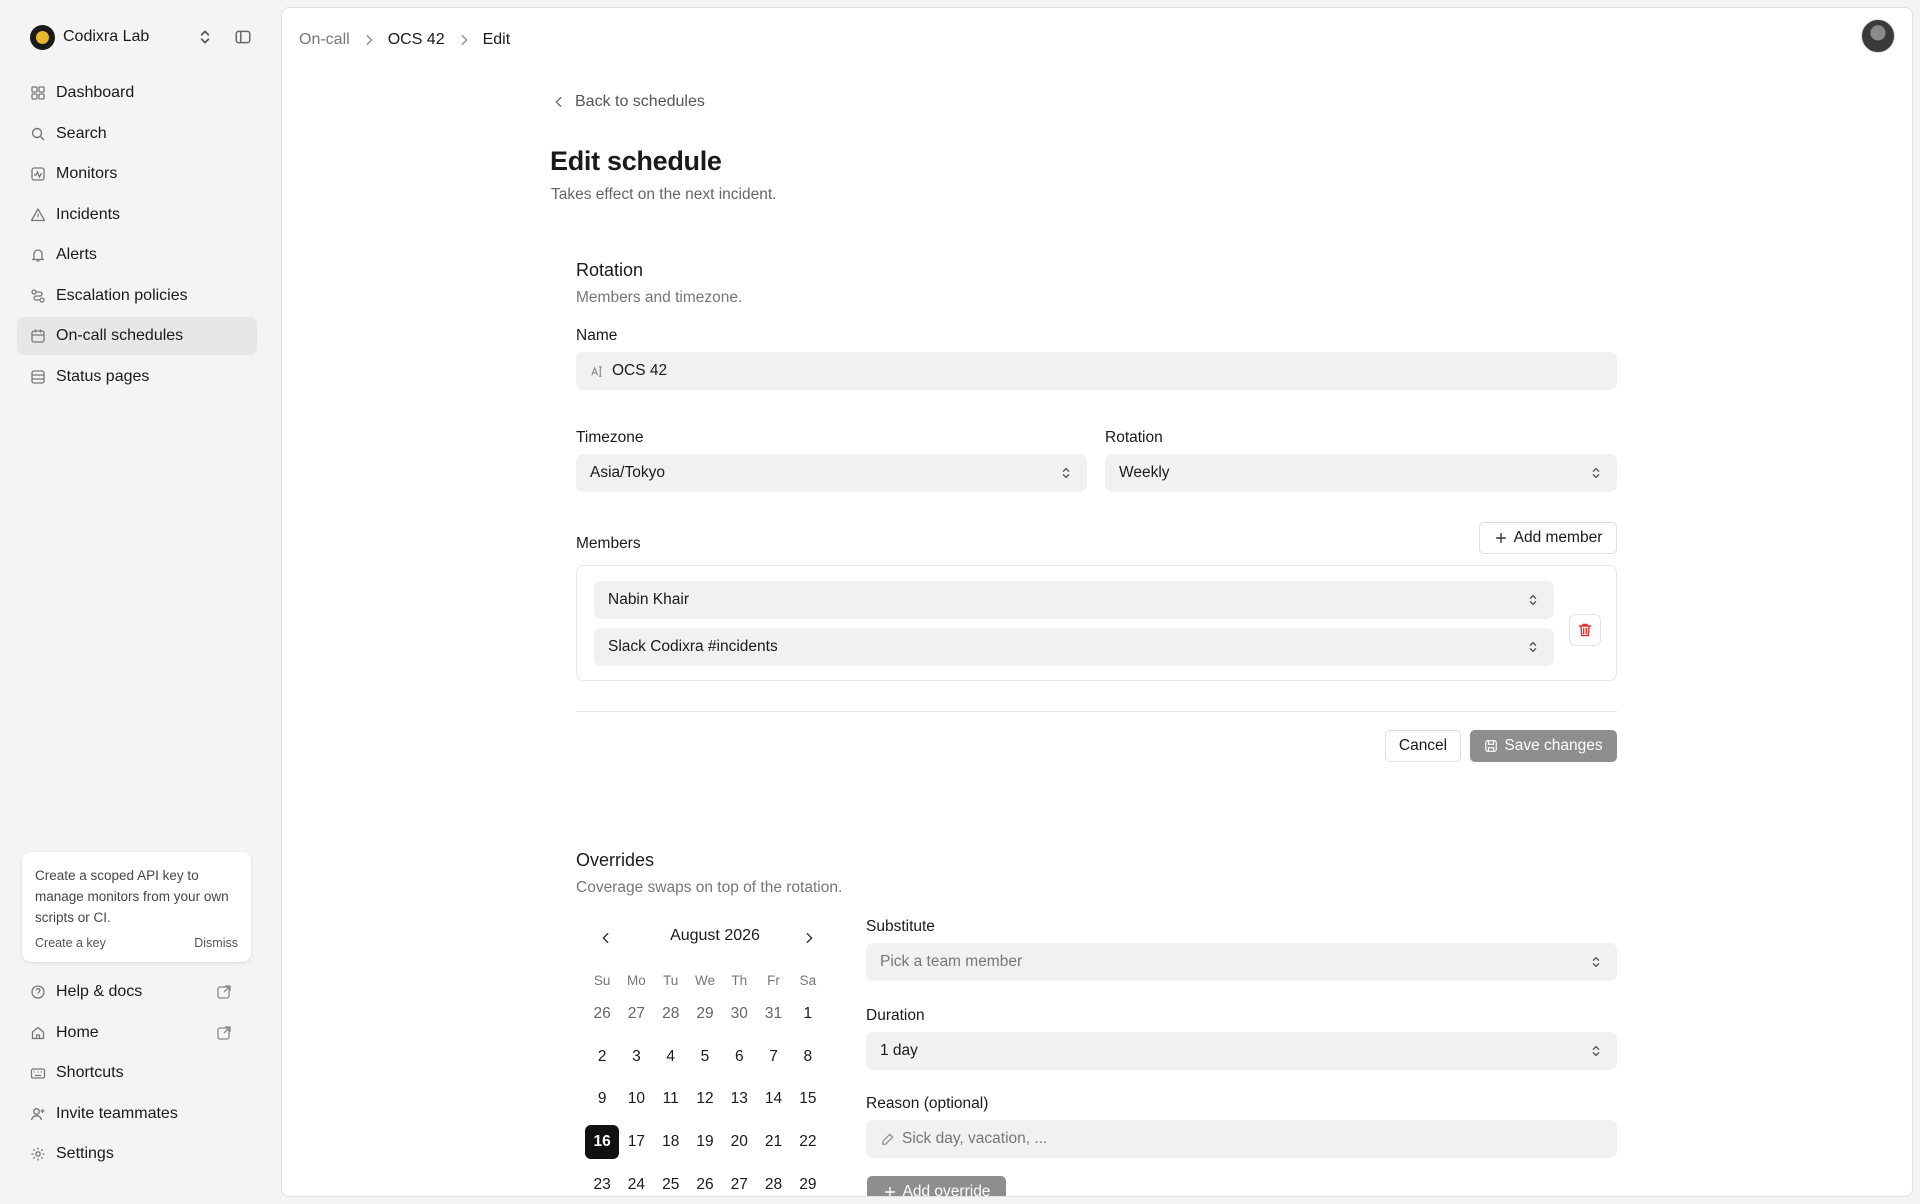 Image resolution: width=1920 pixels, height=1204 pixels. Describe the element at coordinates (739, 1142) in the screenshot. I see `calendar-day: 20` at that location.